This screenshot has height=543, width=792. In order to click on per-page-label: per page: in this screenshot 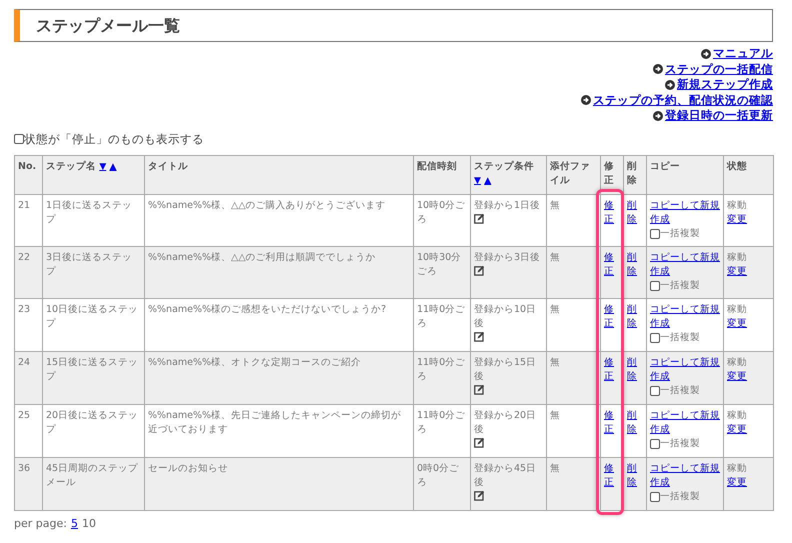, I will do `click(40, 524)`.